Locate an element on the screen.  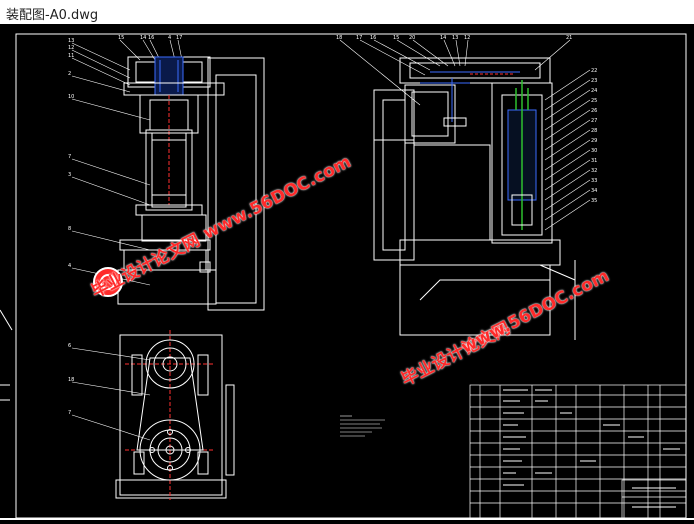
svg-text: 3 is located at coordinates (69, 175).